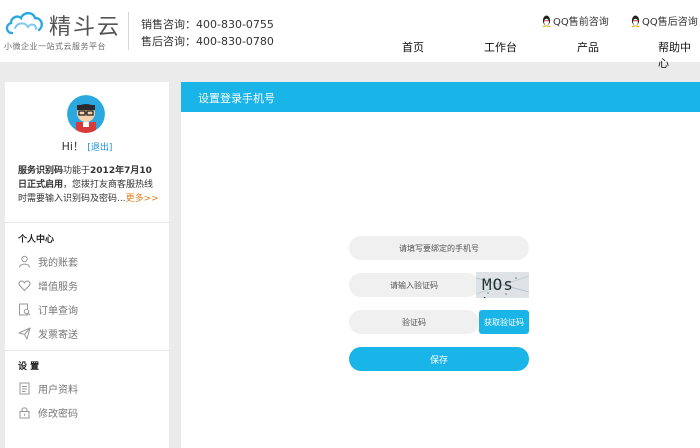  What do you see at coordinates (24, 23) in the screenshot?
I see `cloud-logo-icon` at bounding box center [24, 23].